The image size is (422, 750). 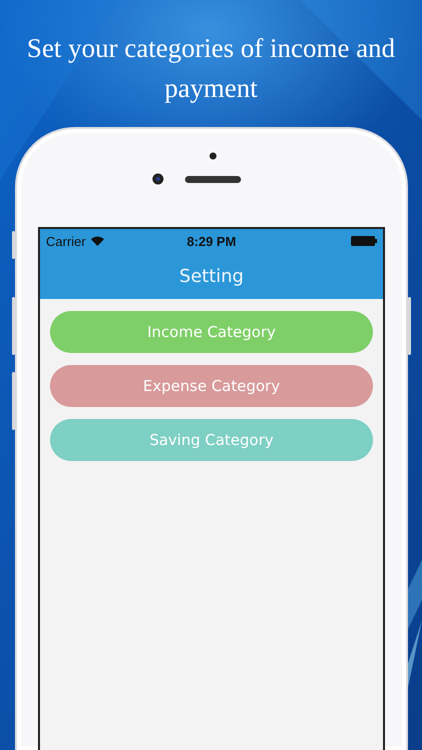 I want to click on status-time: 8:29 PM, so click(x=211, y=241).